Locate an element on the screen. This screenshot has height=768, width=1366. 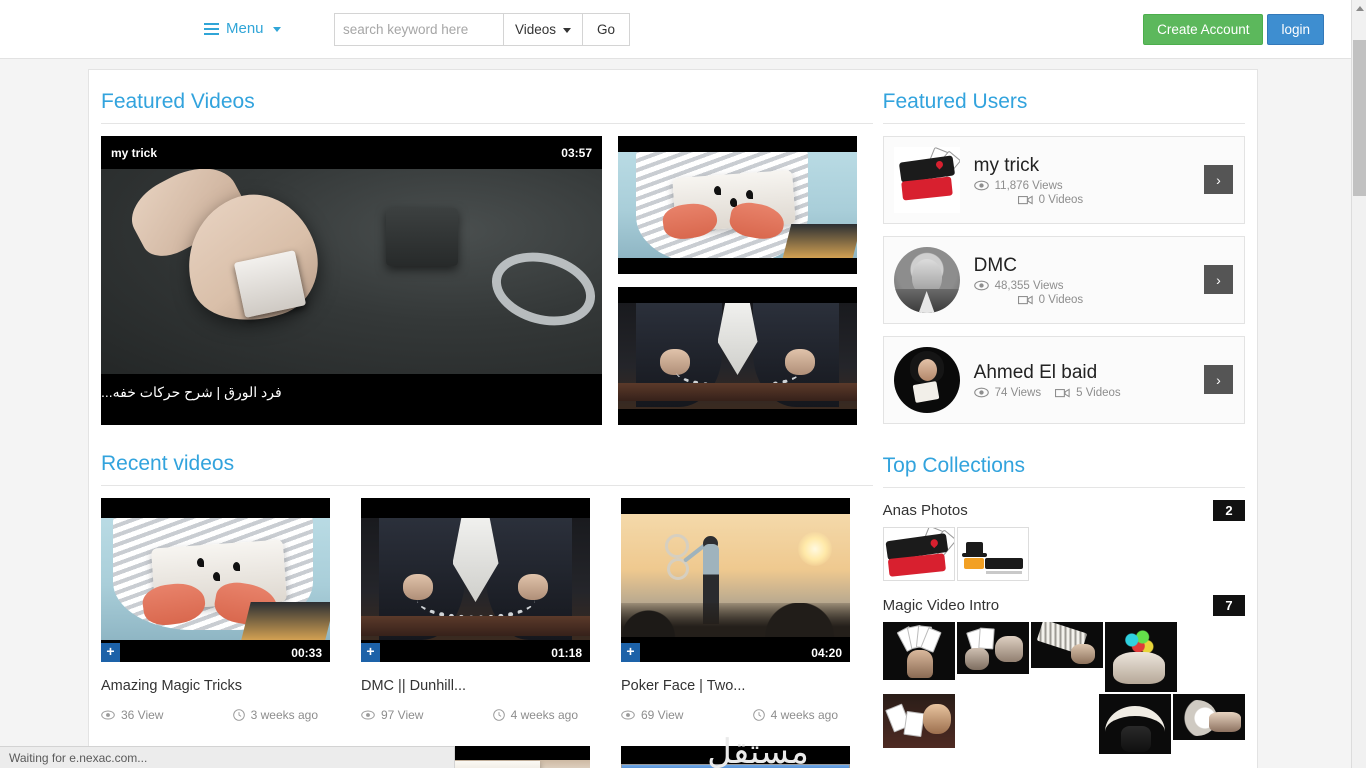
create-account-button: Create Account is located at coordinates (1203, 29).